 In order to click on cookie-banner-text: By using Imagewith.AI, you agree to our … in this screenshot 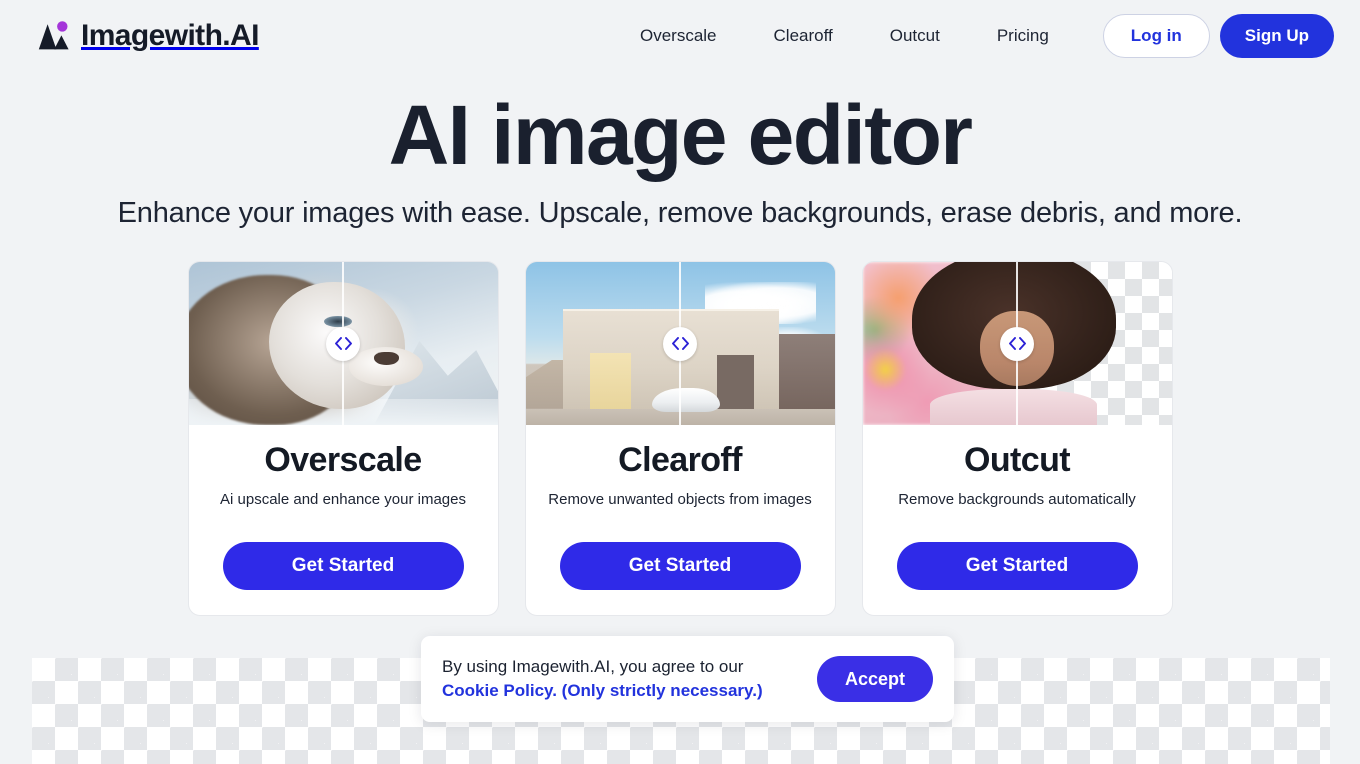, I will do `click(621, 679)`.